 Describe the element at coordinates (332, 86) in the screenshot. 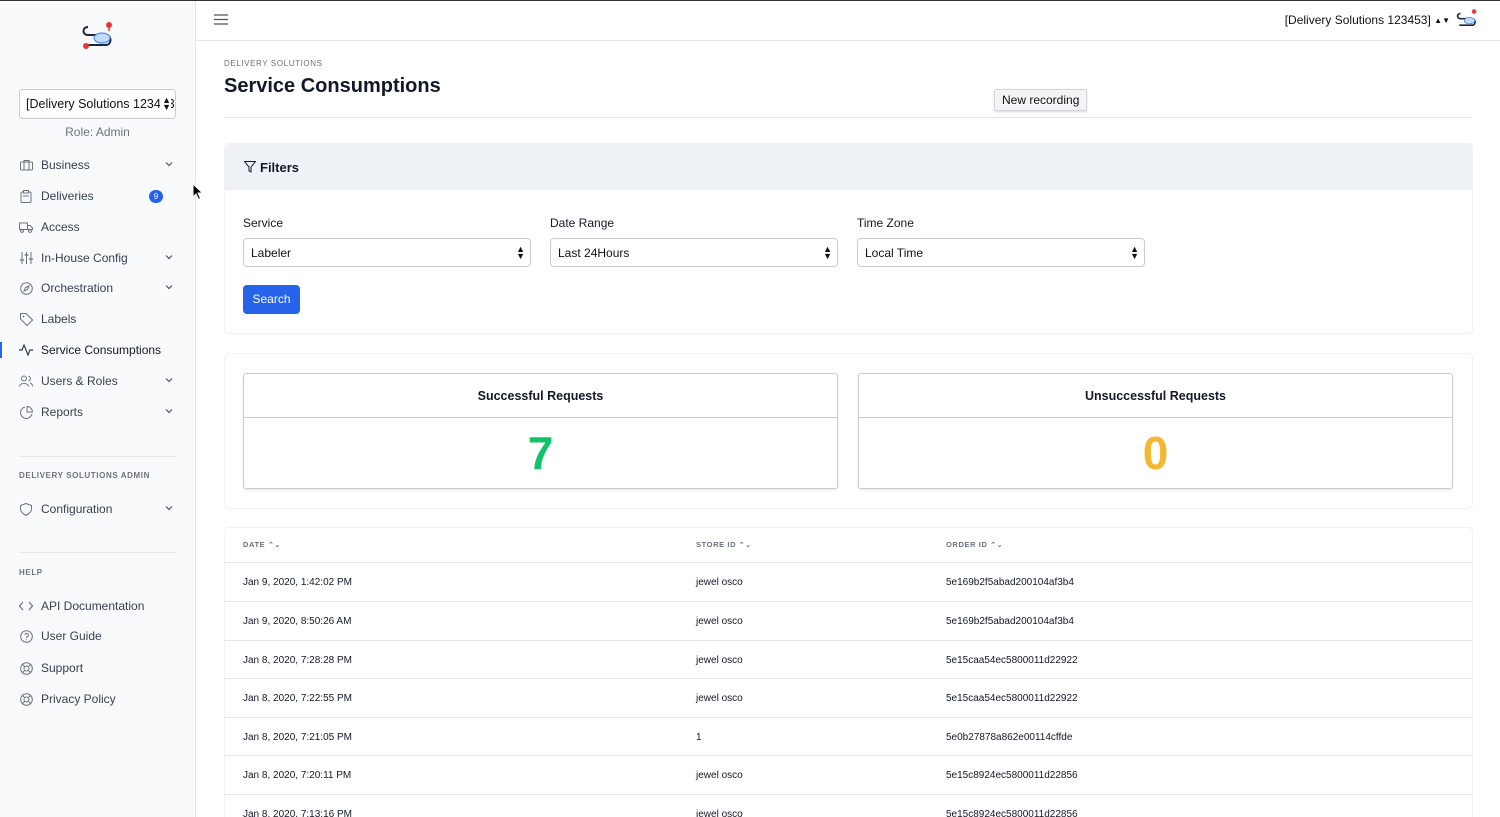

I see `page-title: Service Consumptions` at that location.